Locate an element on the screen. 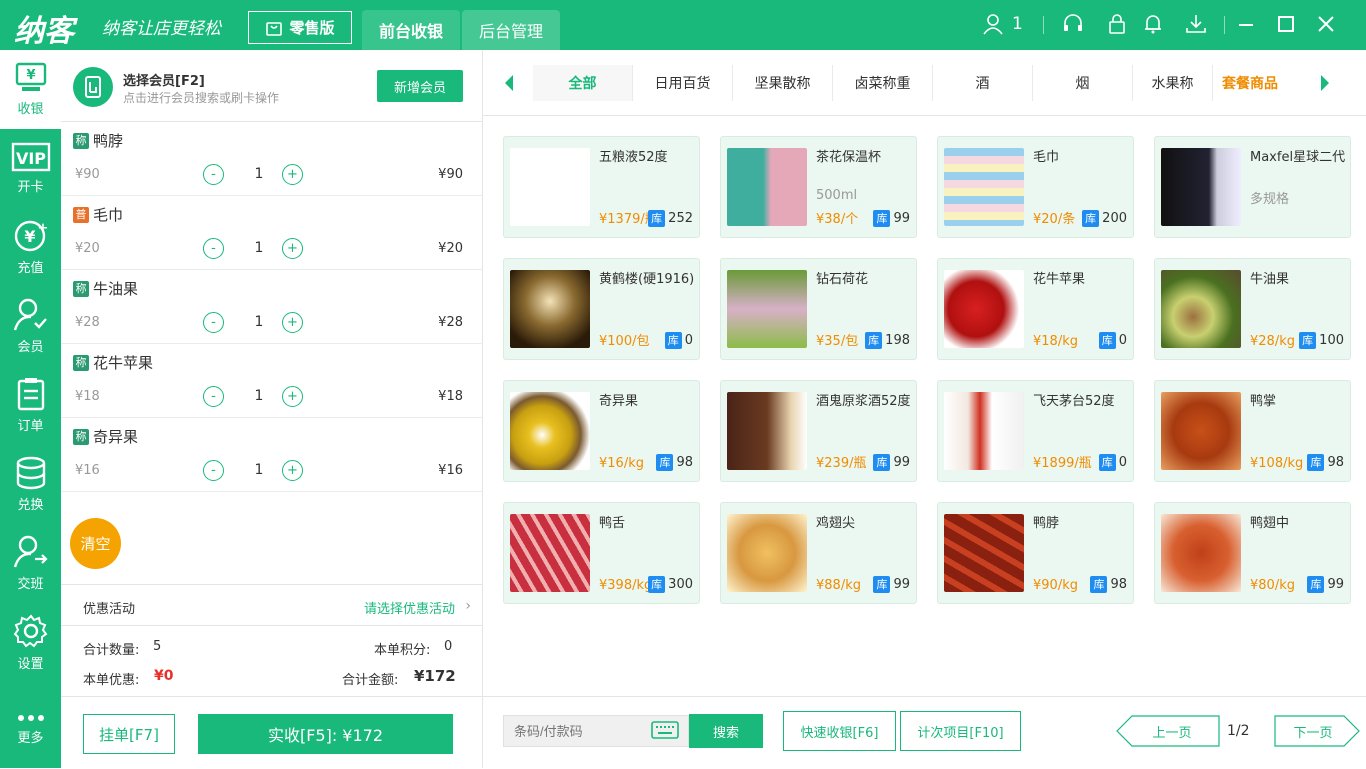  product-card: 花牛苹果 ¥18/kg 库 0 is located at coordinates (1035, 309).